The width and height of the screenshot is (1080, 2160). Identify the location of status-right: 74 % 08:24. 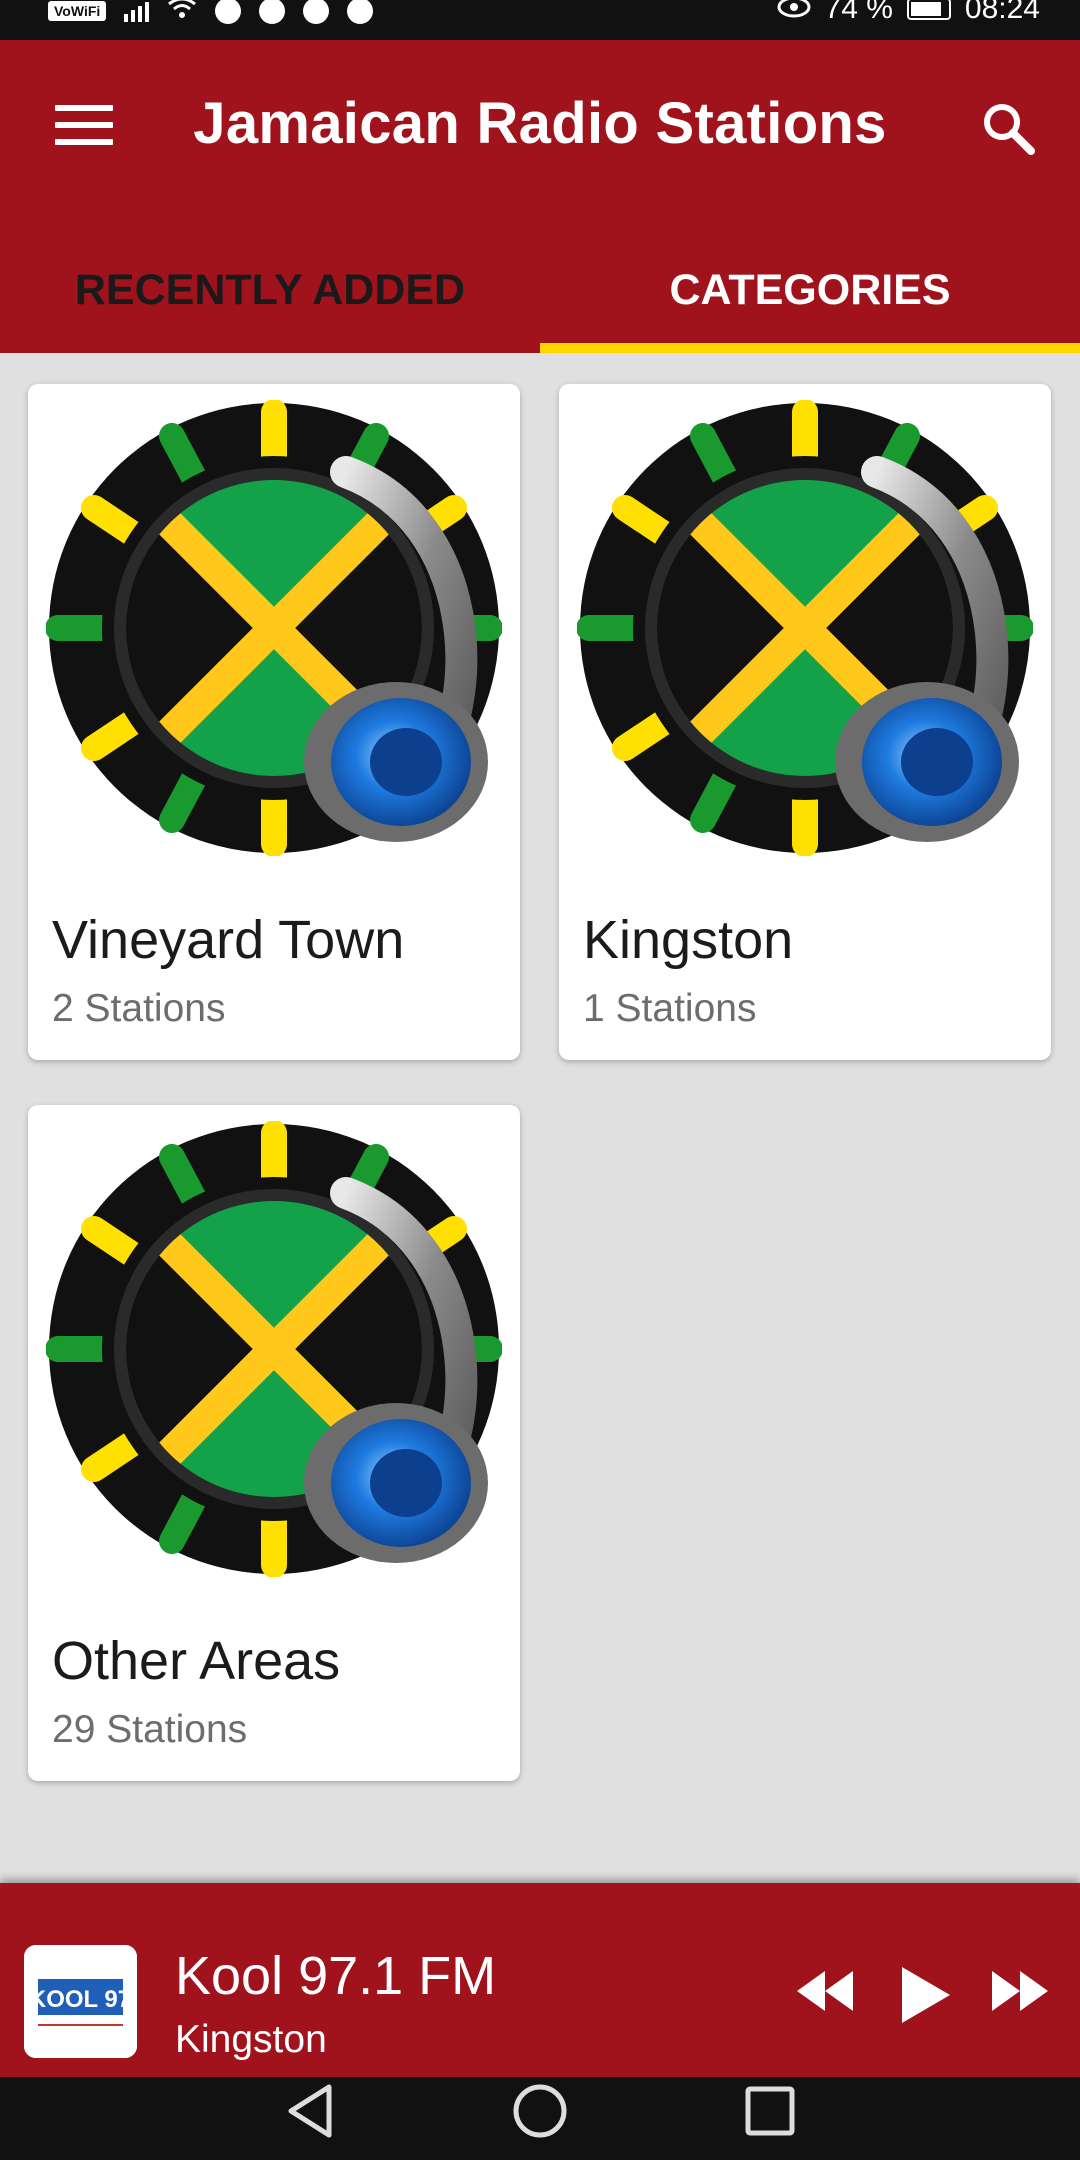
(908, 13).